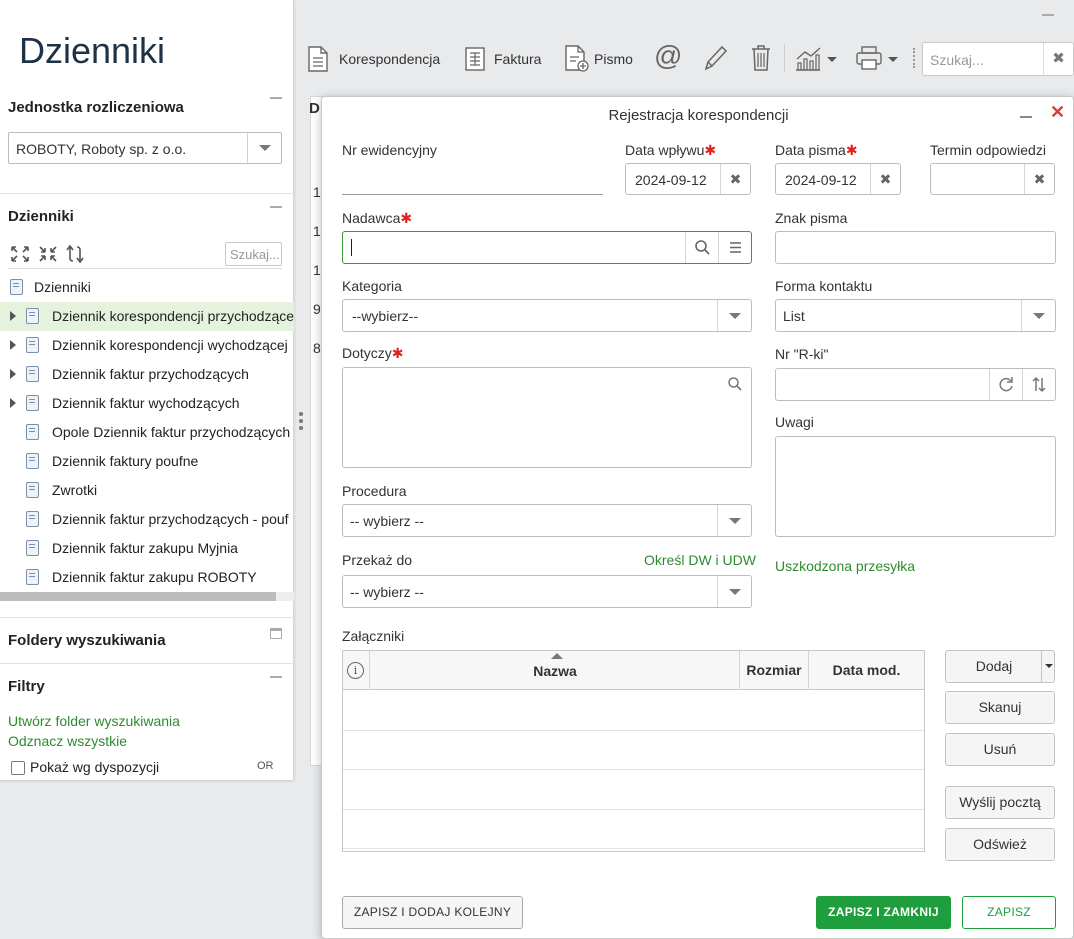 The image size is (1074, 939). What do you see at coordinates (915, 315) in the screenshot?
I see `contact-form-select: List` at bounding box center [915, 315].